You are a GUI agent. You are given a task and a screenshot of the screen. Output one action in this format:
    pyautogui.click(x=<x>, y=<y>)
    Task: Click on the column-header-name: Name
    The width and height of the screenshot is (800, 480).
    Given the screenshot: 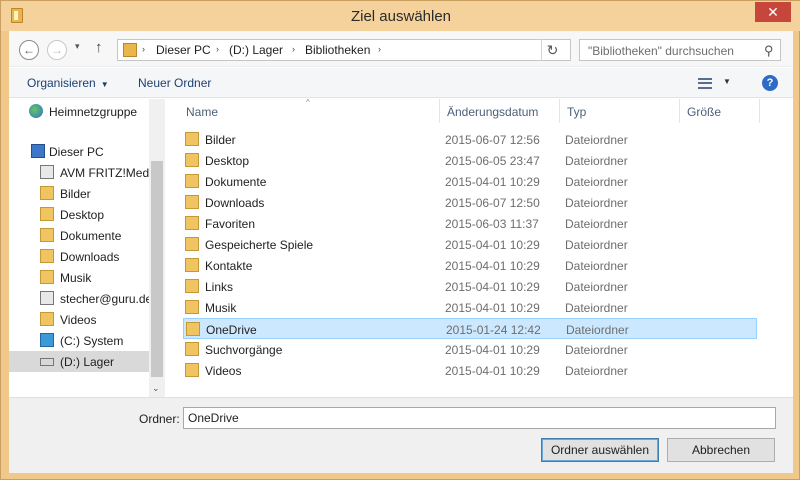 What is the action you would take?
    pyautogui.click(x=202, y=112)
    